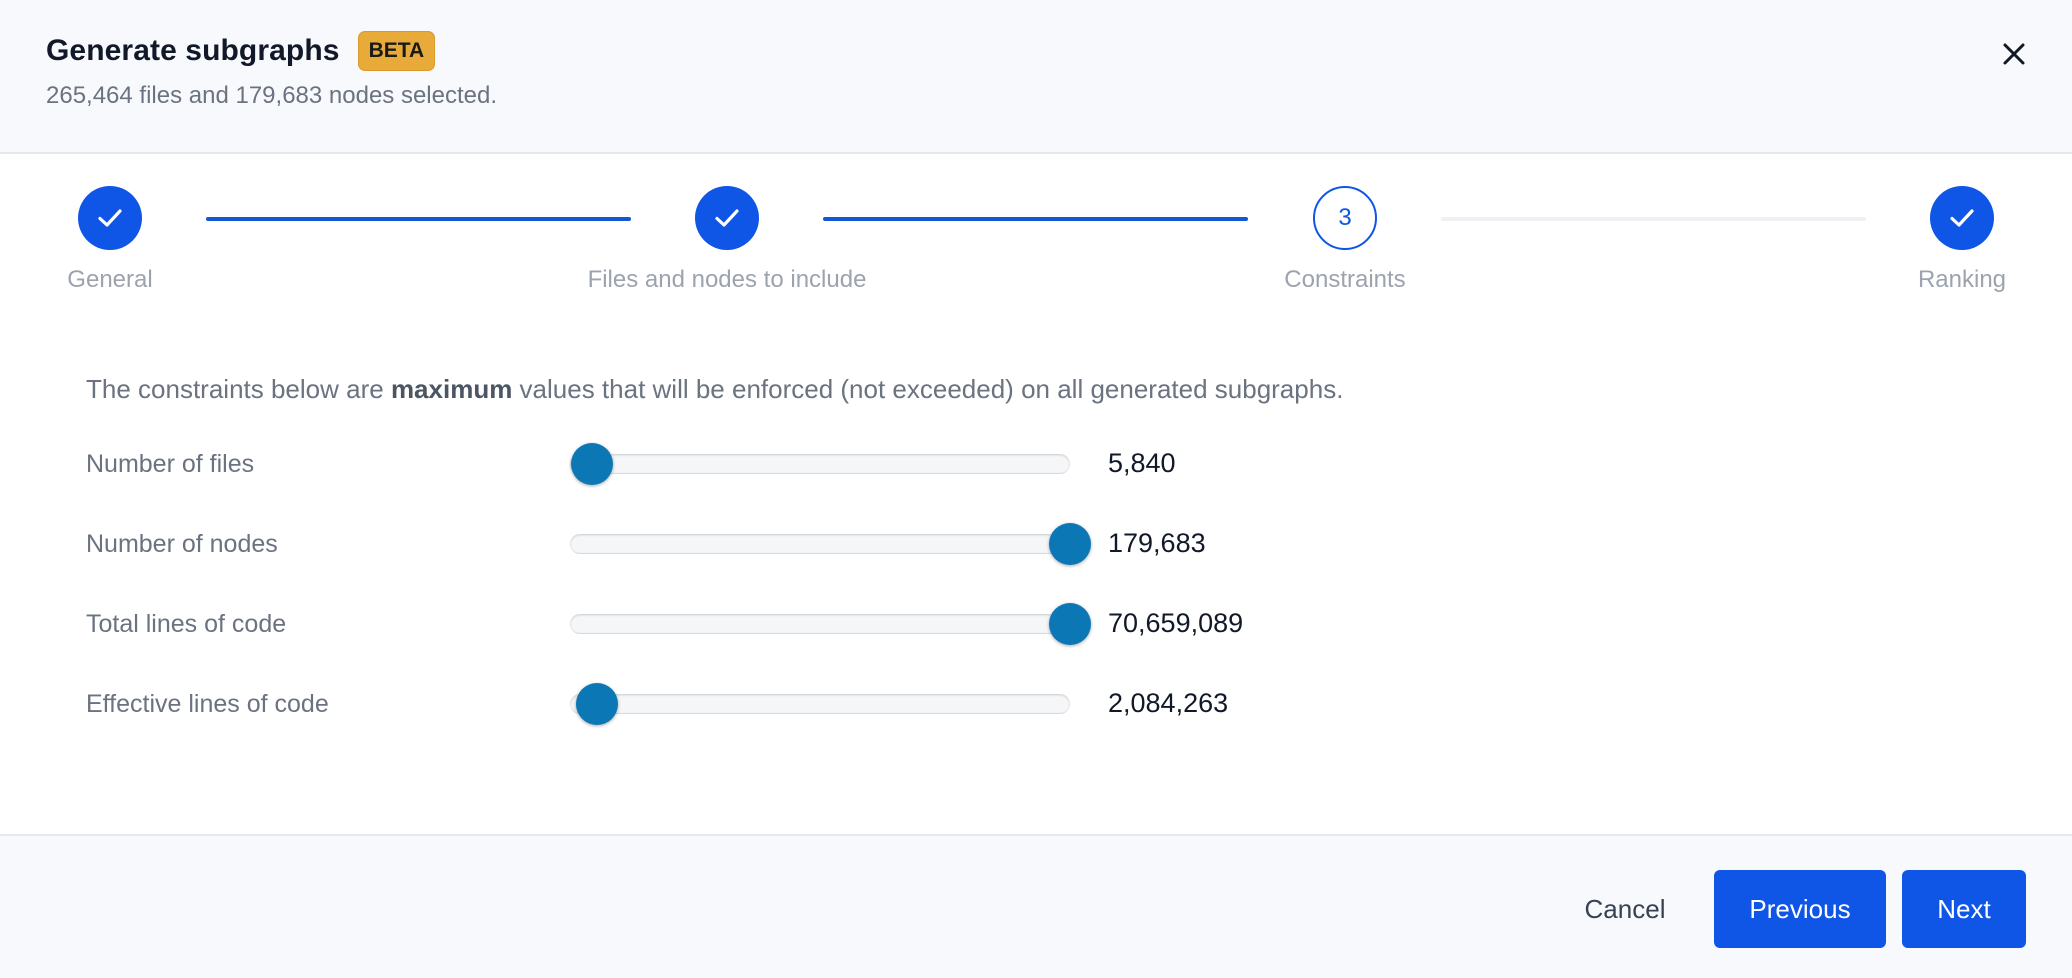 The image size is (2072, 978). I want to click on step-constraints: 3 Constraints, so click(1345, 240).